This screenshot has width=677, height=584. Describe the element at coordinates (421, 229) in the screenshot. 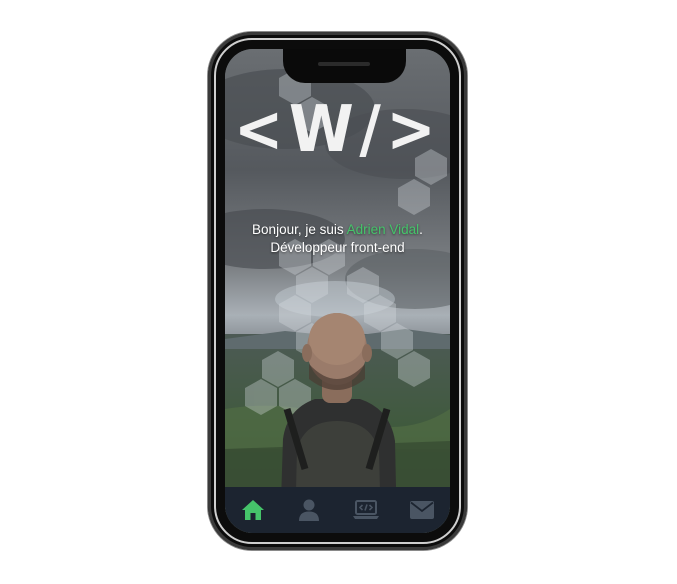

I see `period-text: .` at that location.